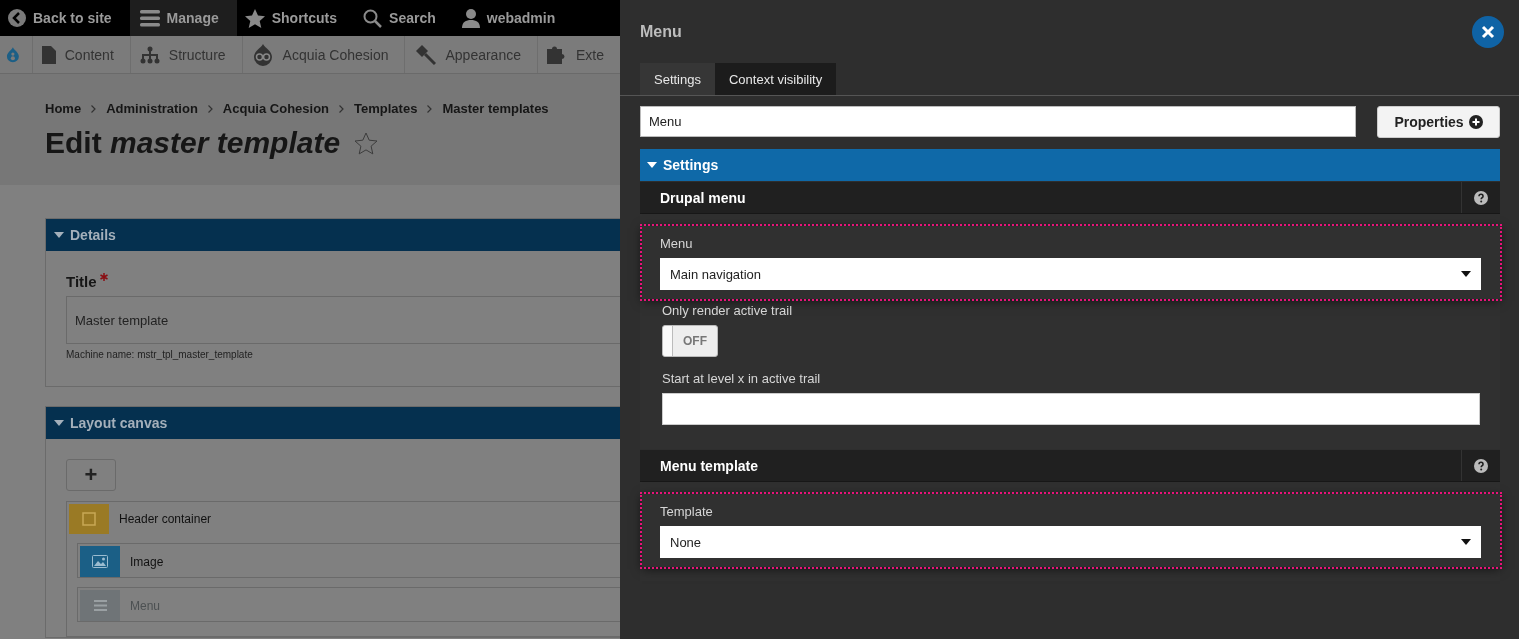 The width and height of the screenshot is (1519, 639). I want to click on tab: Settings, so click(677, 79).